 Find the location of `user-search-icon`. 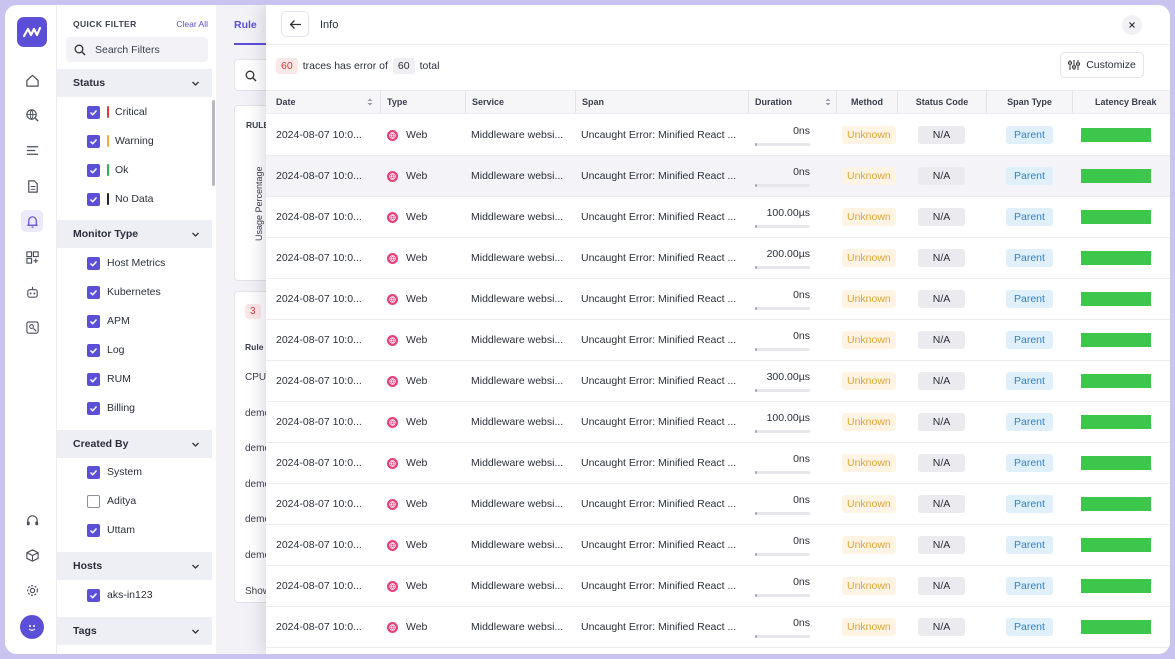

user-search-icon is located at coordinates (32, 327).